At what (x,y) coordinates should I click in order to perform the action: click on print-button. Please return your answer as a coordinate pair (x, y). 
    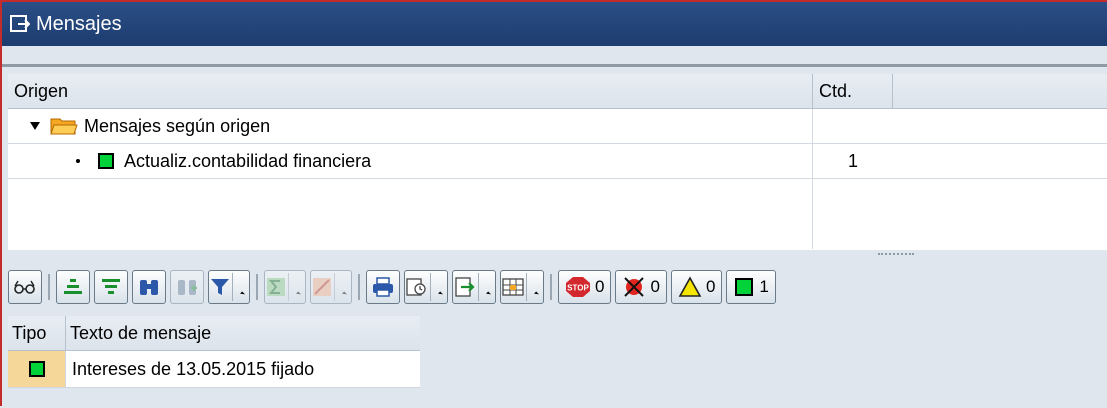
    Looking at the image, I should click on (383, 287).